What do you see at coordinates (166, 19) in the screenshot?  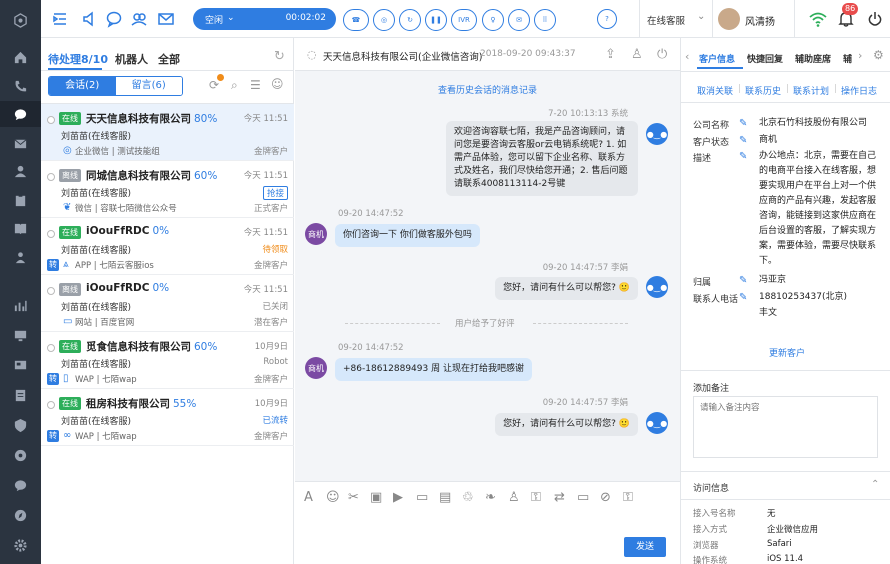 I see `envelope-icon` at bounding box center [166, 19].